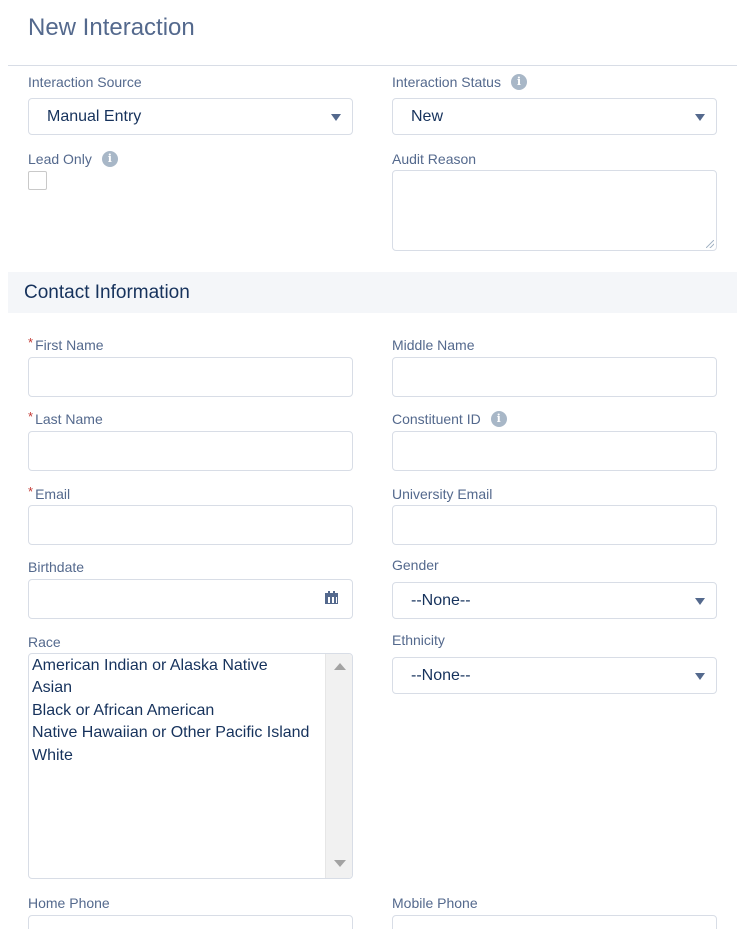  I want to click on home-phone-label: Home Phone, so click(69, 903).